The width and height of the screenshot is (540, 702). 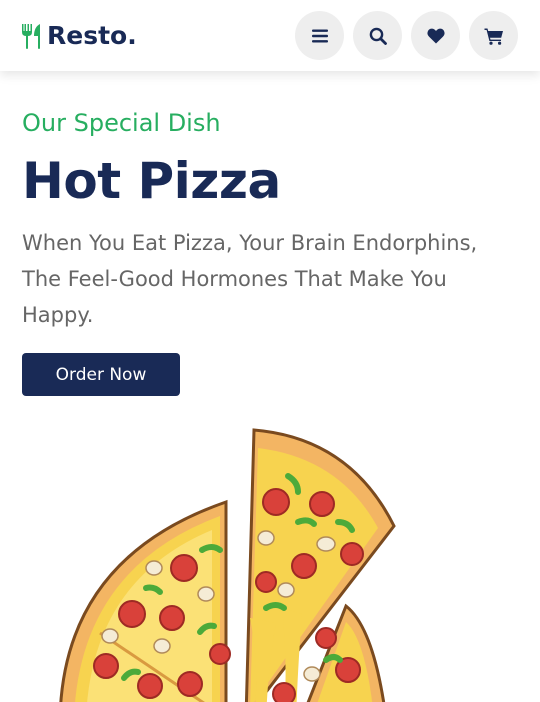 I want to click on search-icon, so click(x=378, y=36).